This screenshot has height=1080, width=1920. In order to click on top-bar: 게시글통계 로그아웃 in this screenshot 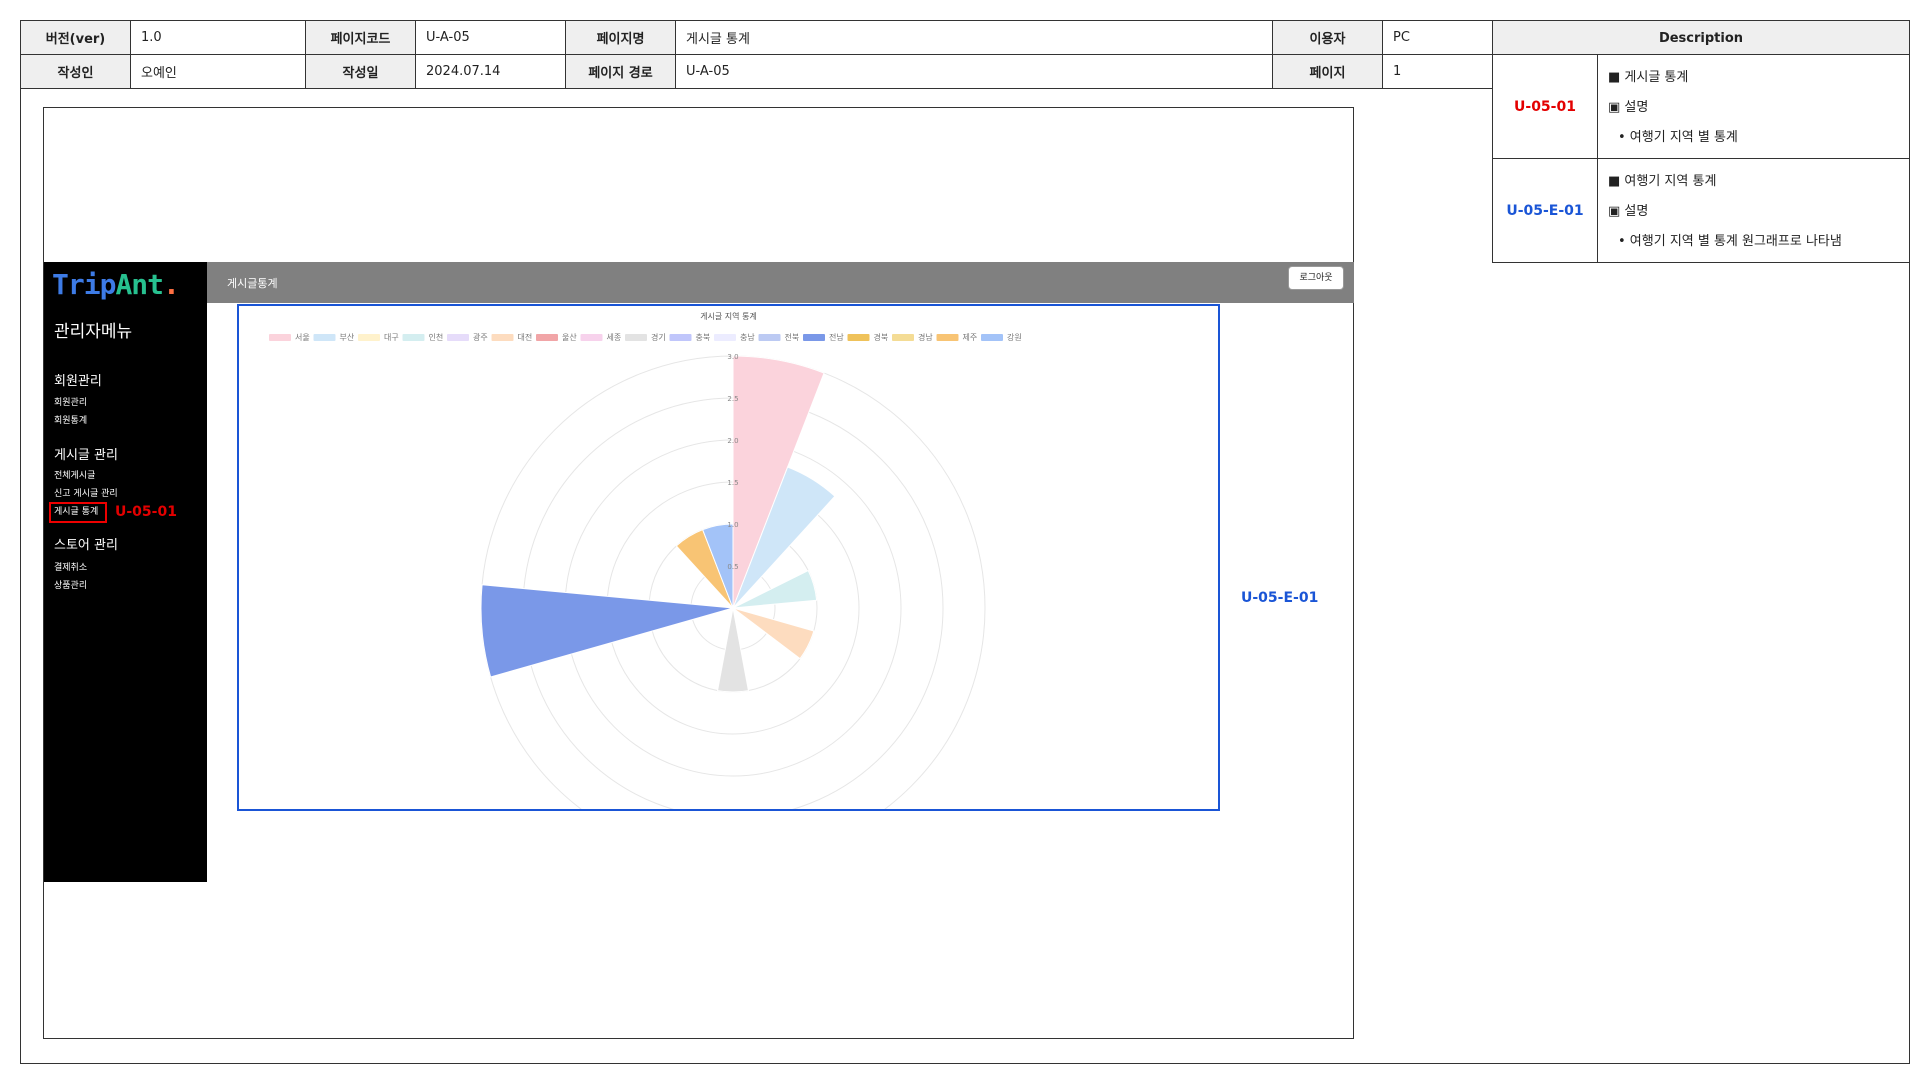, I will do `click(780, 282)`.